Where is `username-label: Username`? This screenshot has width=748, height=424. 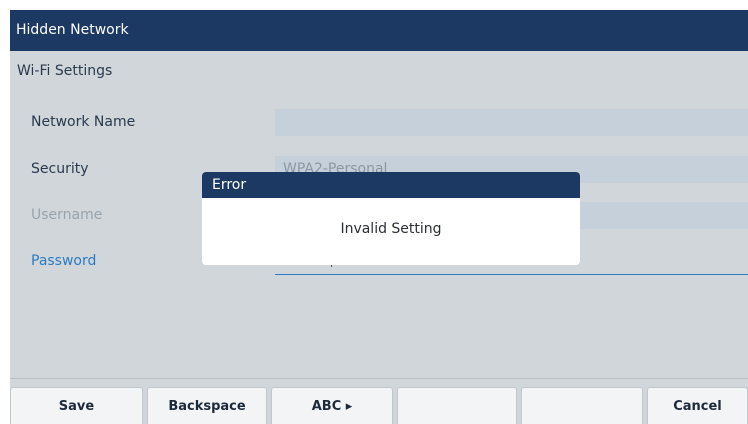 username-label: Username is located at coordinates (67, 215).